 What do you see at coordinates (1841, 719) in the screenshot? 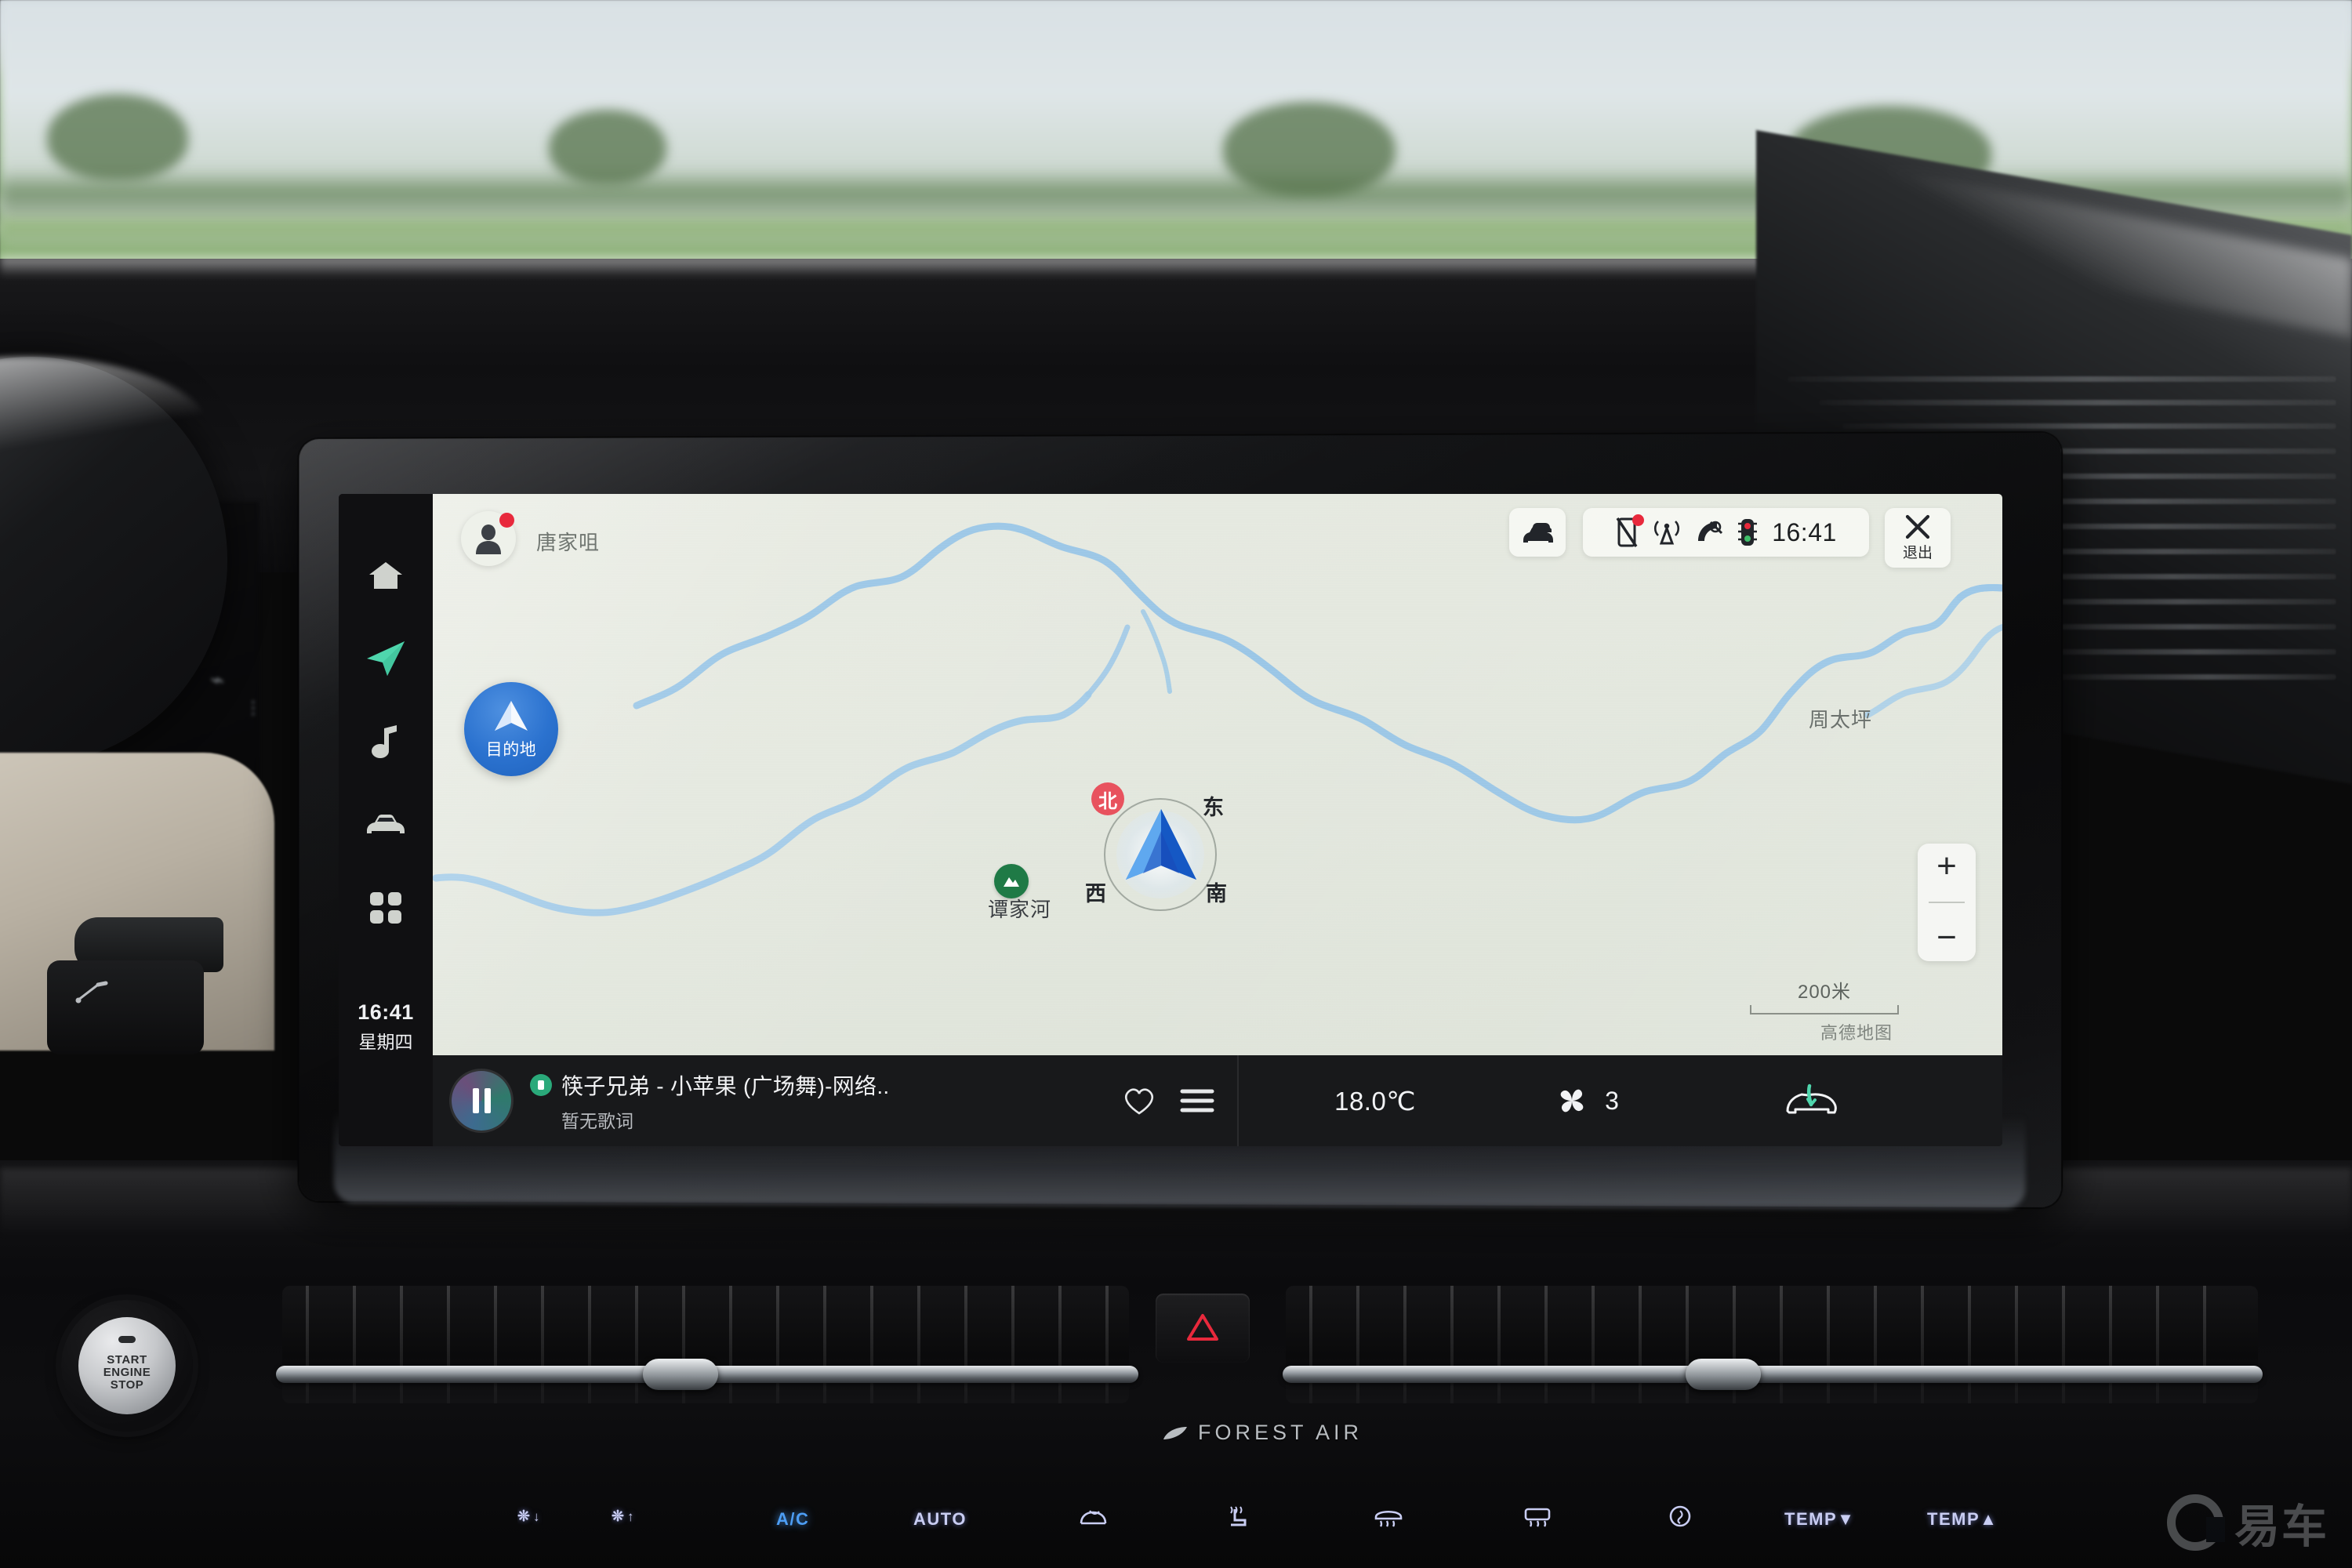
I see `map-place-label: 周太坪` at bounding box center [1841, 719].